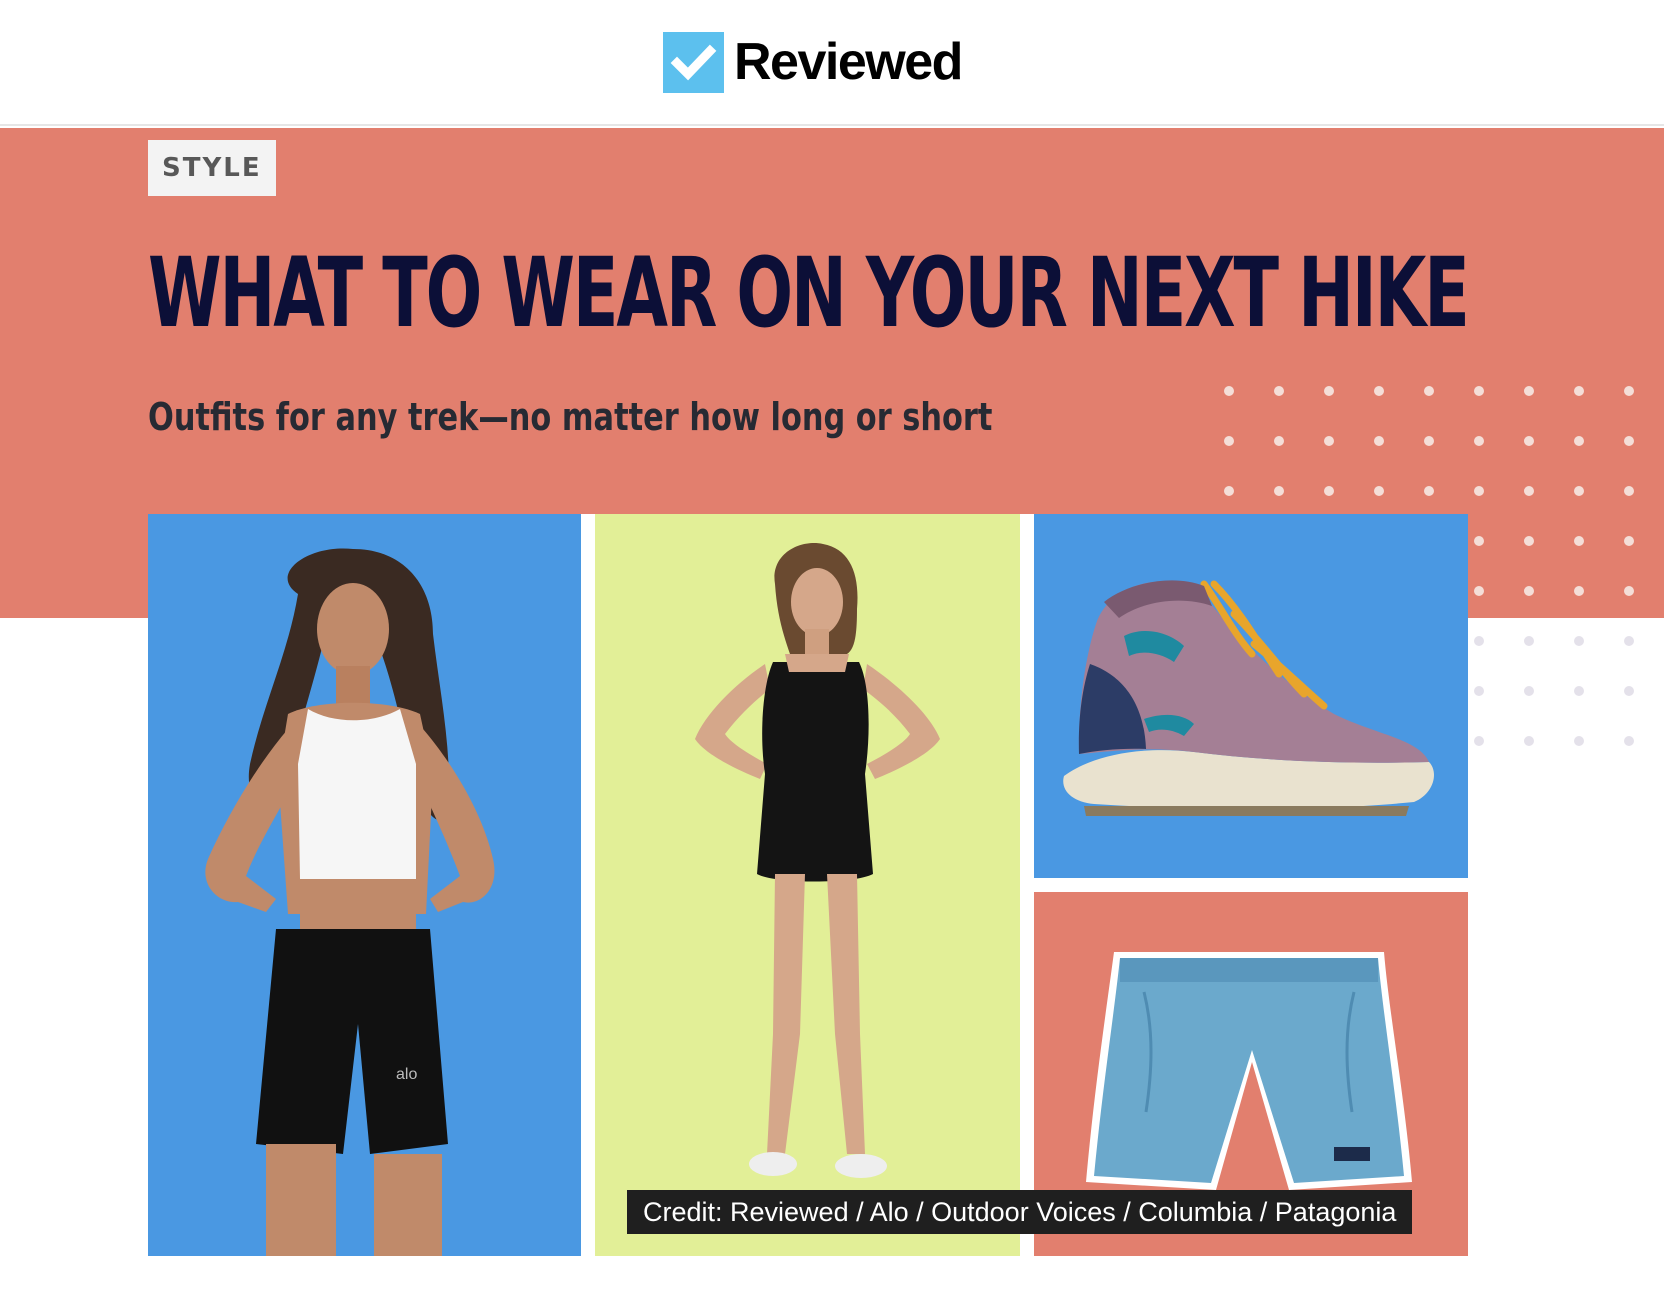 The height and width of the screenshot is (1300, 1664). What do you see at coordinates (693, 62) in the screenshot?
I see `checkmark-icon` at bounding box center [693, 62].